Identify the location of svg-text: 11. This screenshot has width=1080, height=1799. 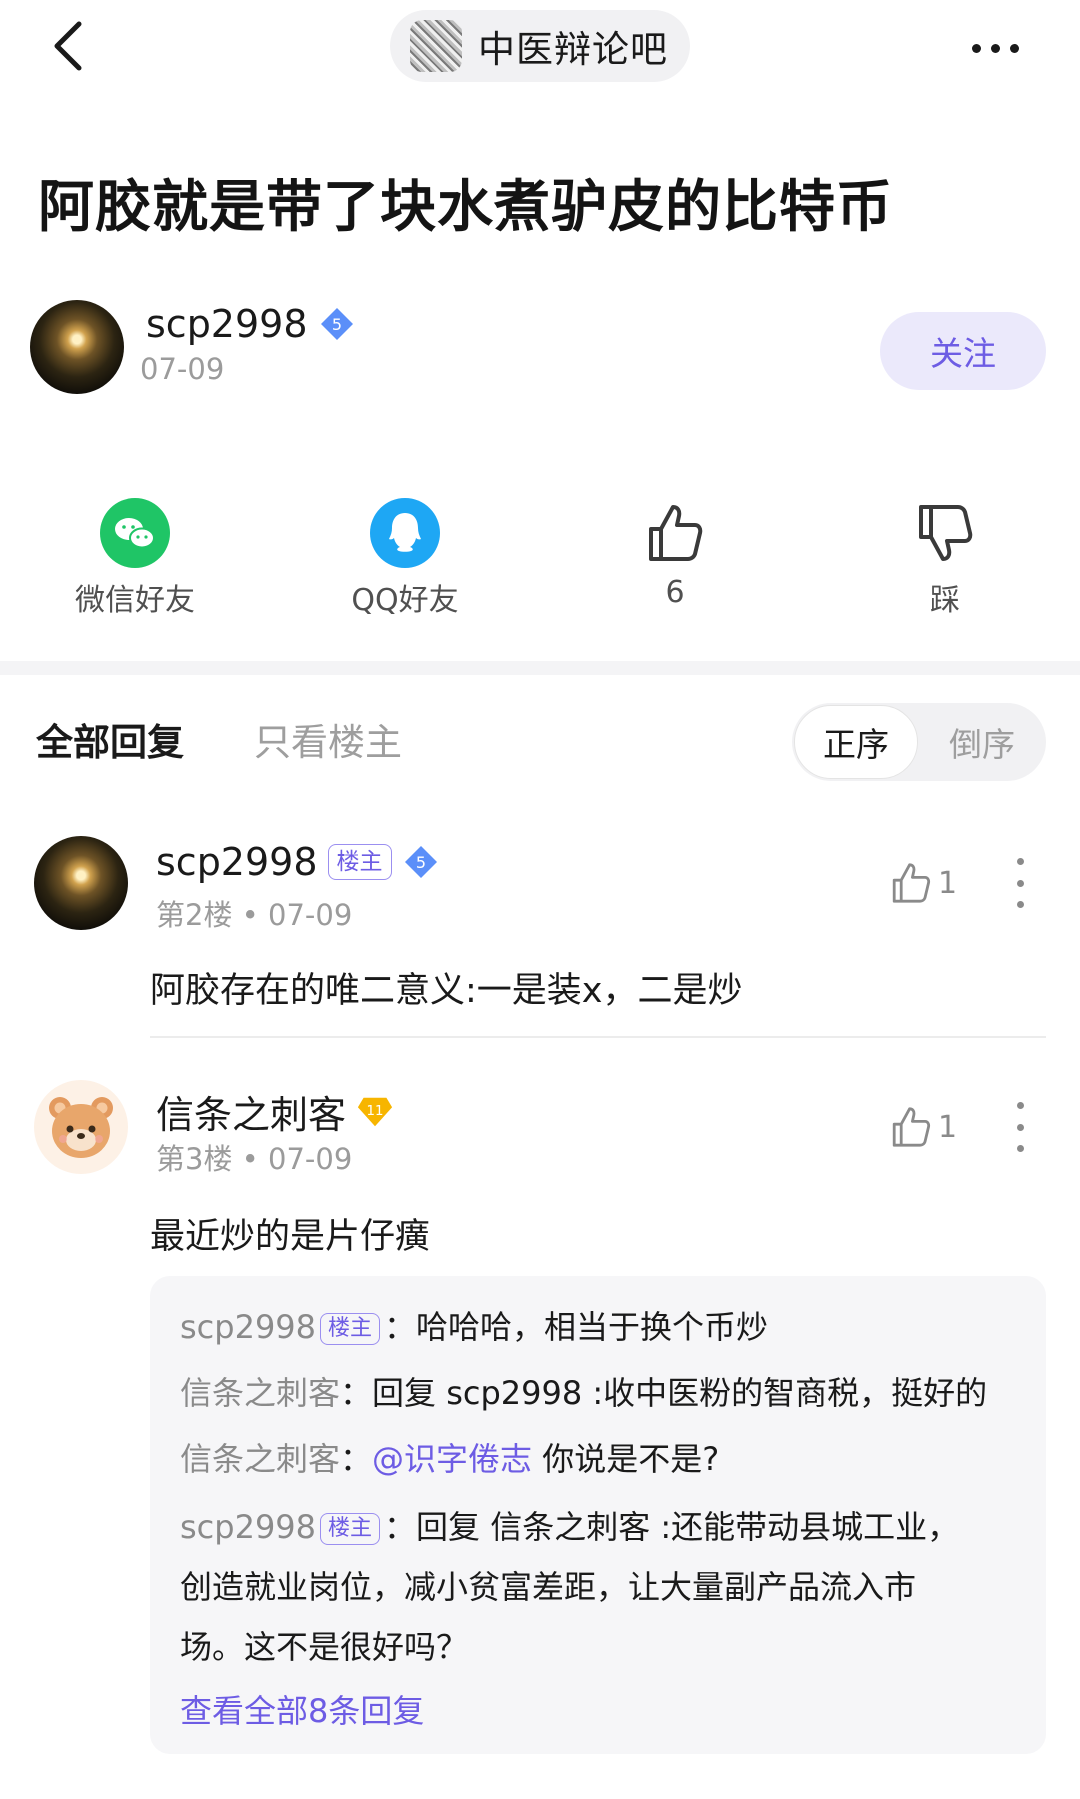
(375, 1110).